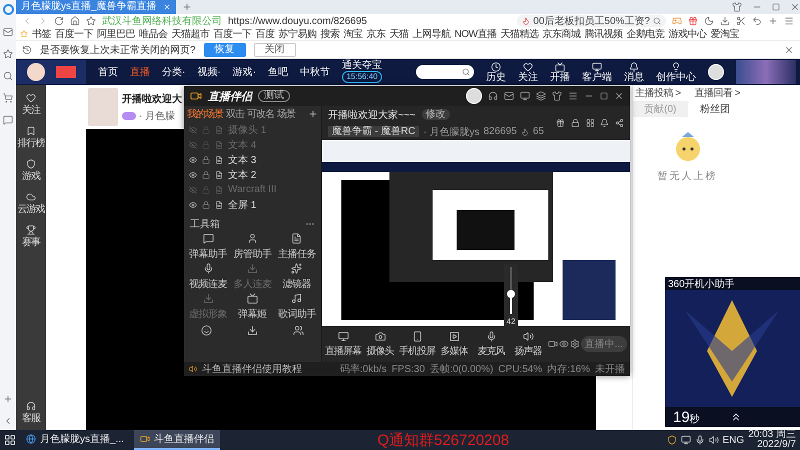 The height and width of the screenshot is (450, 800). What do you see at coordinates (619, 123) in the screenshot?
I see `share-icon` at bounding box center [619, 123].